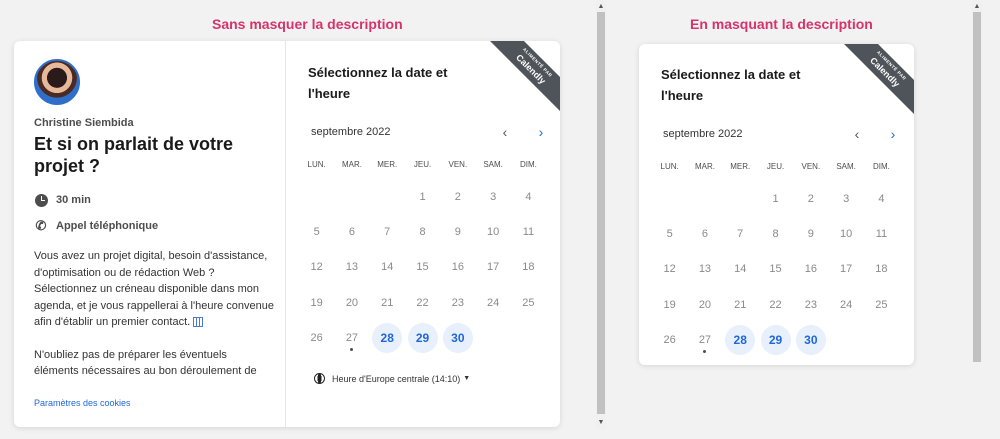 The image size is (1000, 439). I want to click on day-number: 5, so click(669, 233).